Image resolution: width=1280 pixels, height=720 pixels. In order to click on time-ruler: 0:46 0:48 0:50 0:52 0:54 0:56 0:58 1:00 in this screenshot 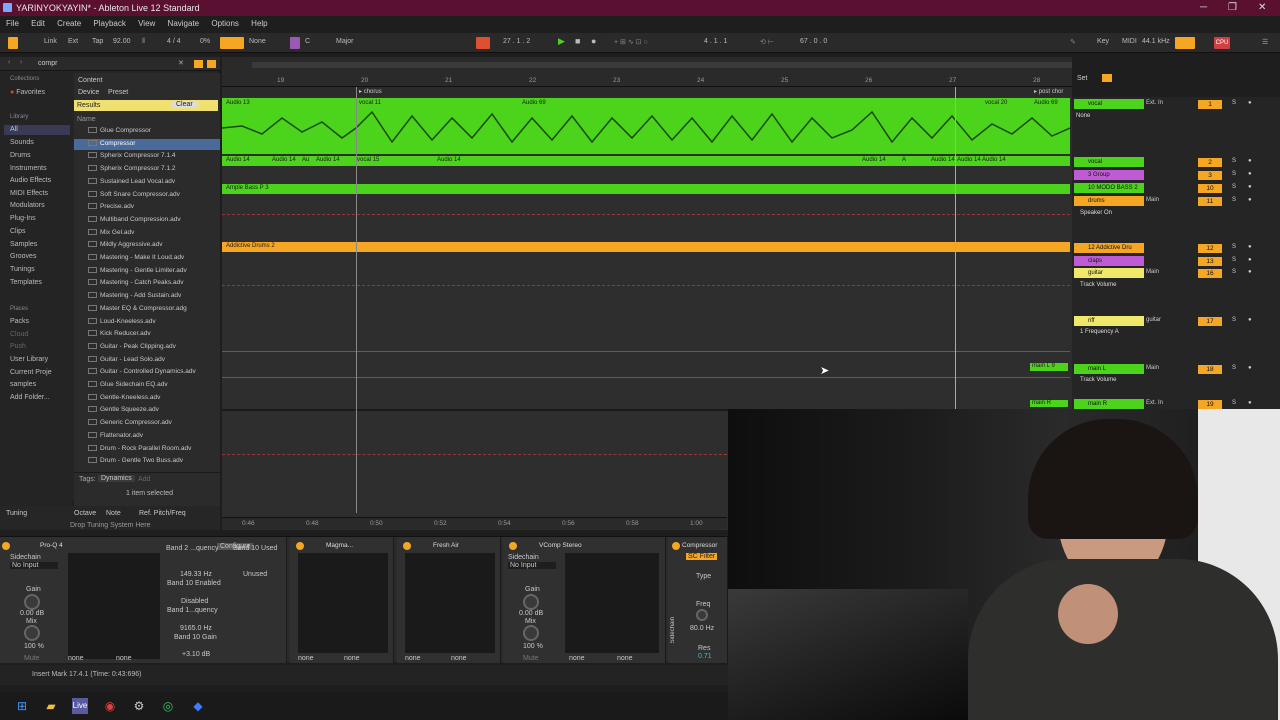, I will do `click(474, 523)`.